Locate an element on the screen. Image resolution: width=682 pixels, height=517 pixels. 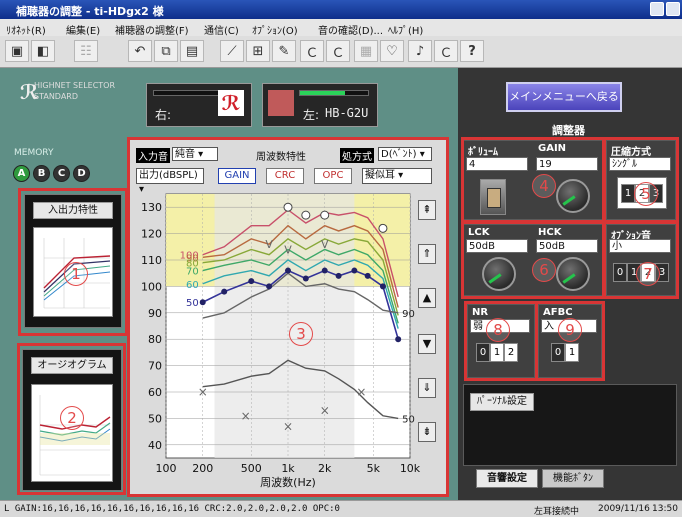
annotation-number-7: 7 is located at coordinates (648, 274).